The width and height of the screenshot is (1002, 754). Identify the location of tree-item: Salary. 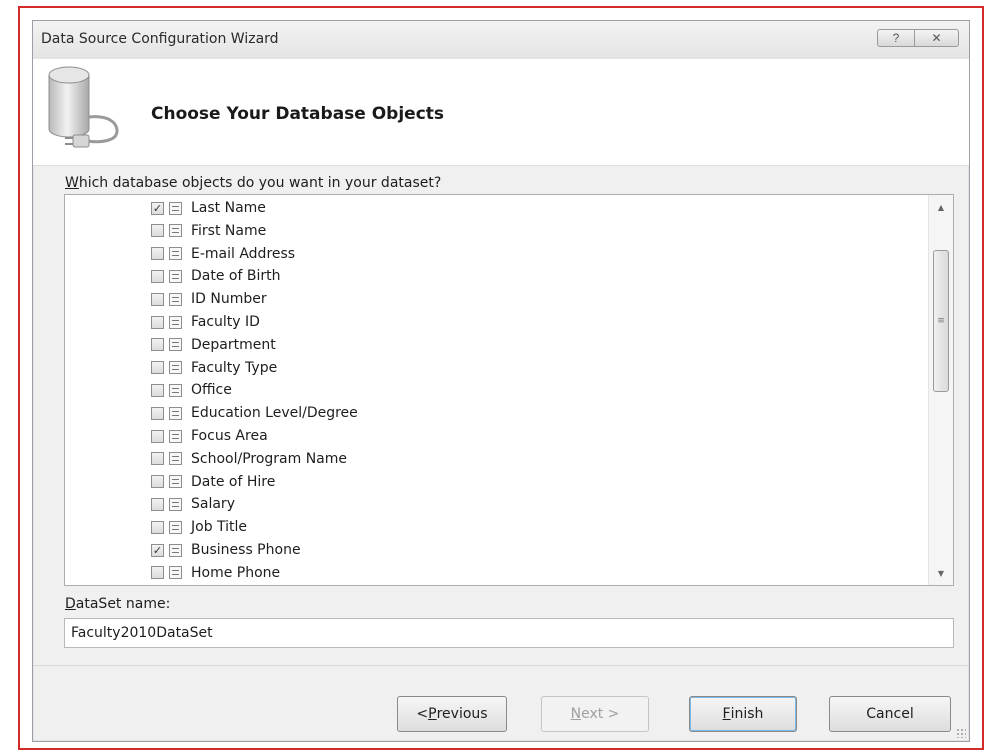
(193, 504).